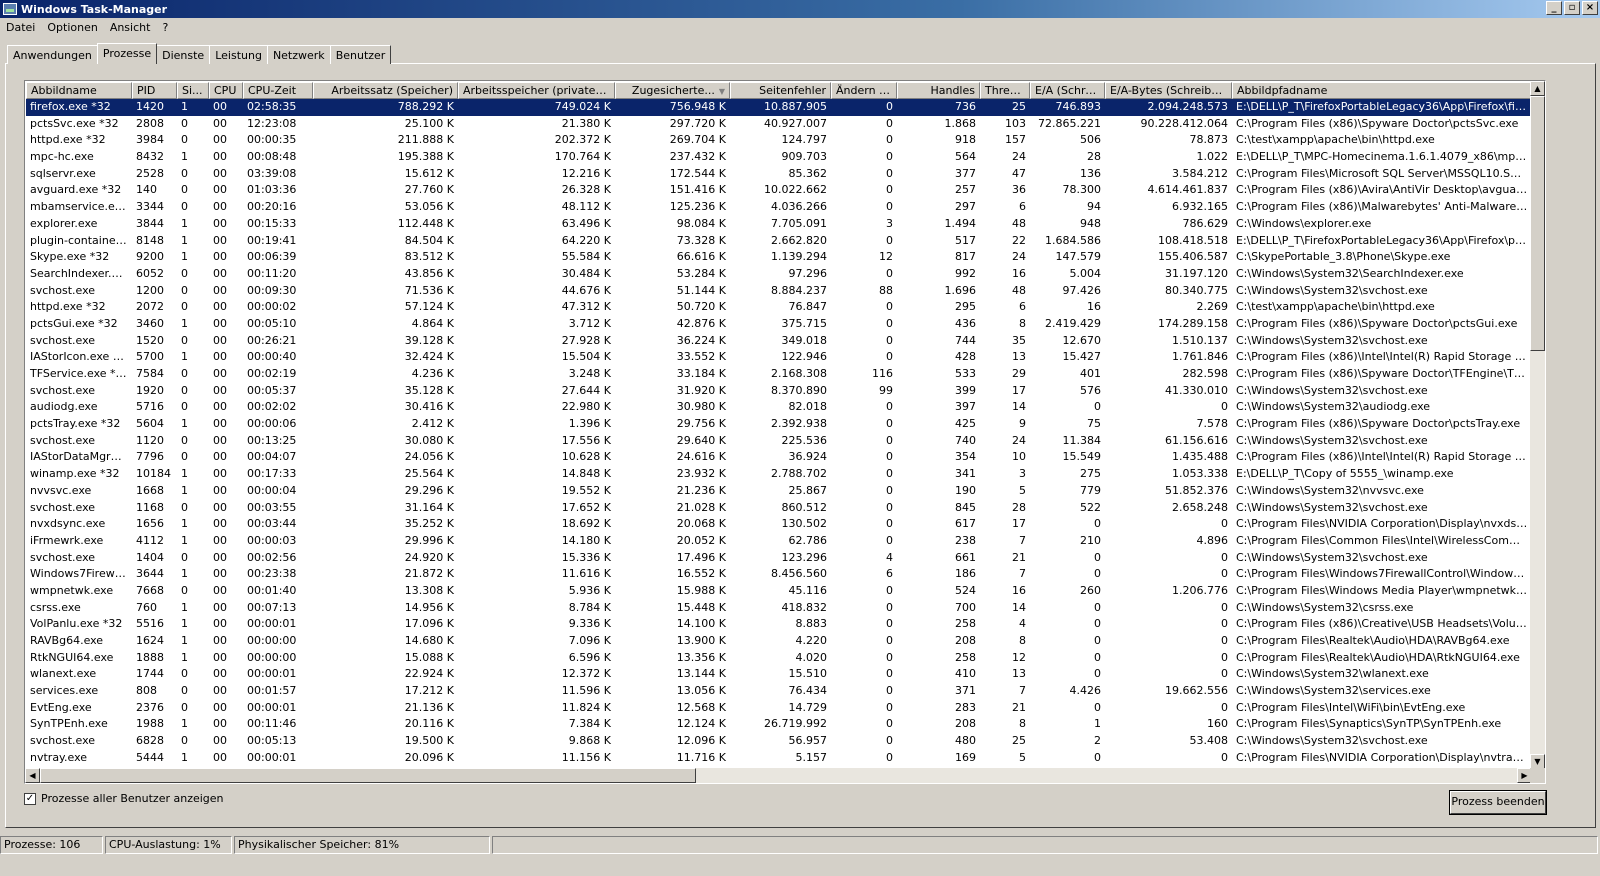  What do you see at coordinates (808, 741) in the screenshot?
I see `table-cell: 56.957` at bounding box center [808, 741].